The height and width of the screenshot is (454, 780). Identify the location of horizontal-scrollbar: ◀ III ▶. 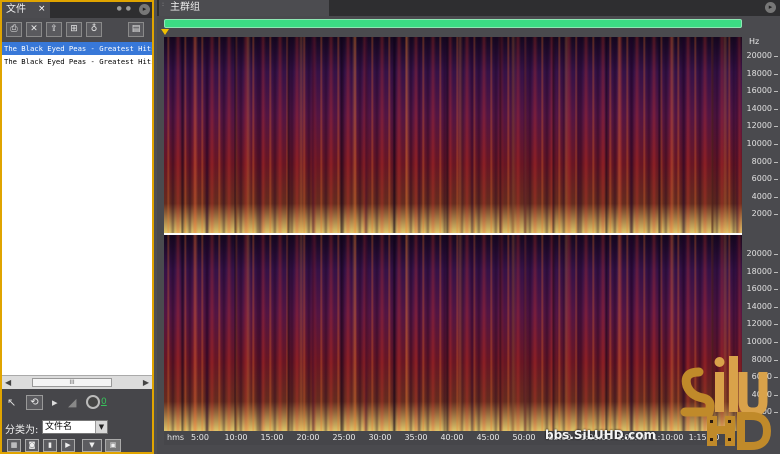
(77, 382).